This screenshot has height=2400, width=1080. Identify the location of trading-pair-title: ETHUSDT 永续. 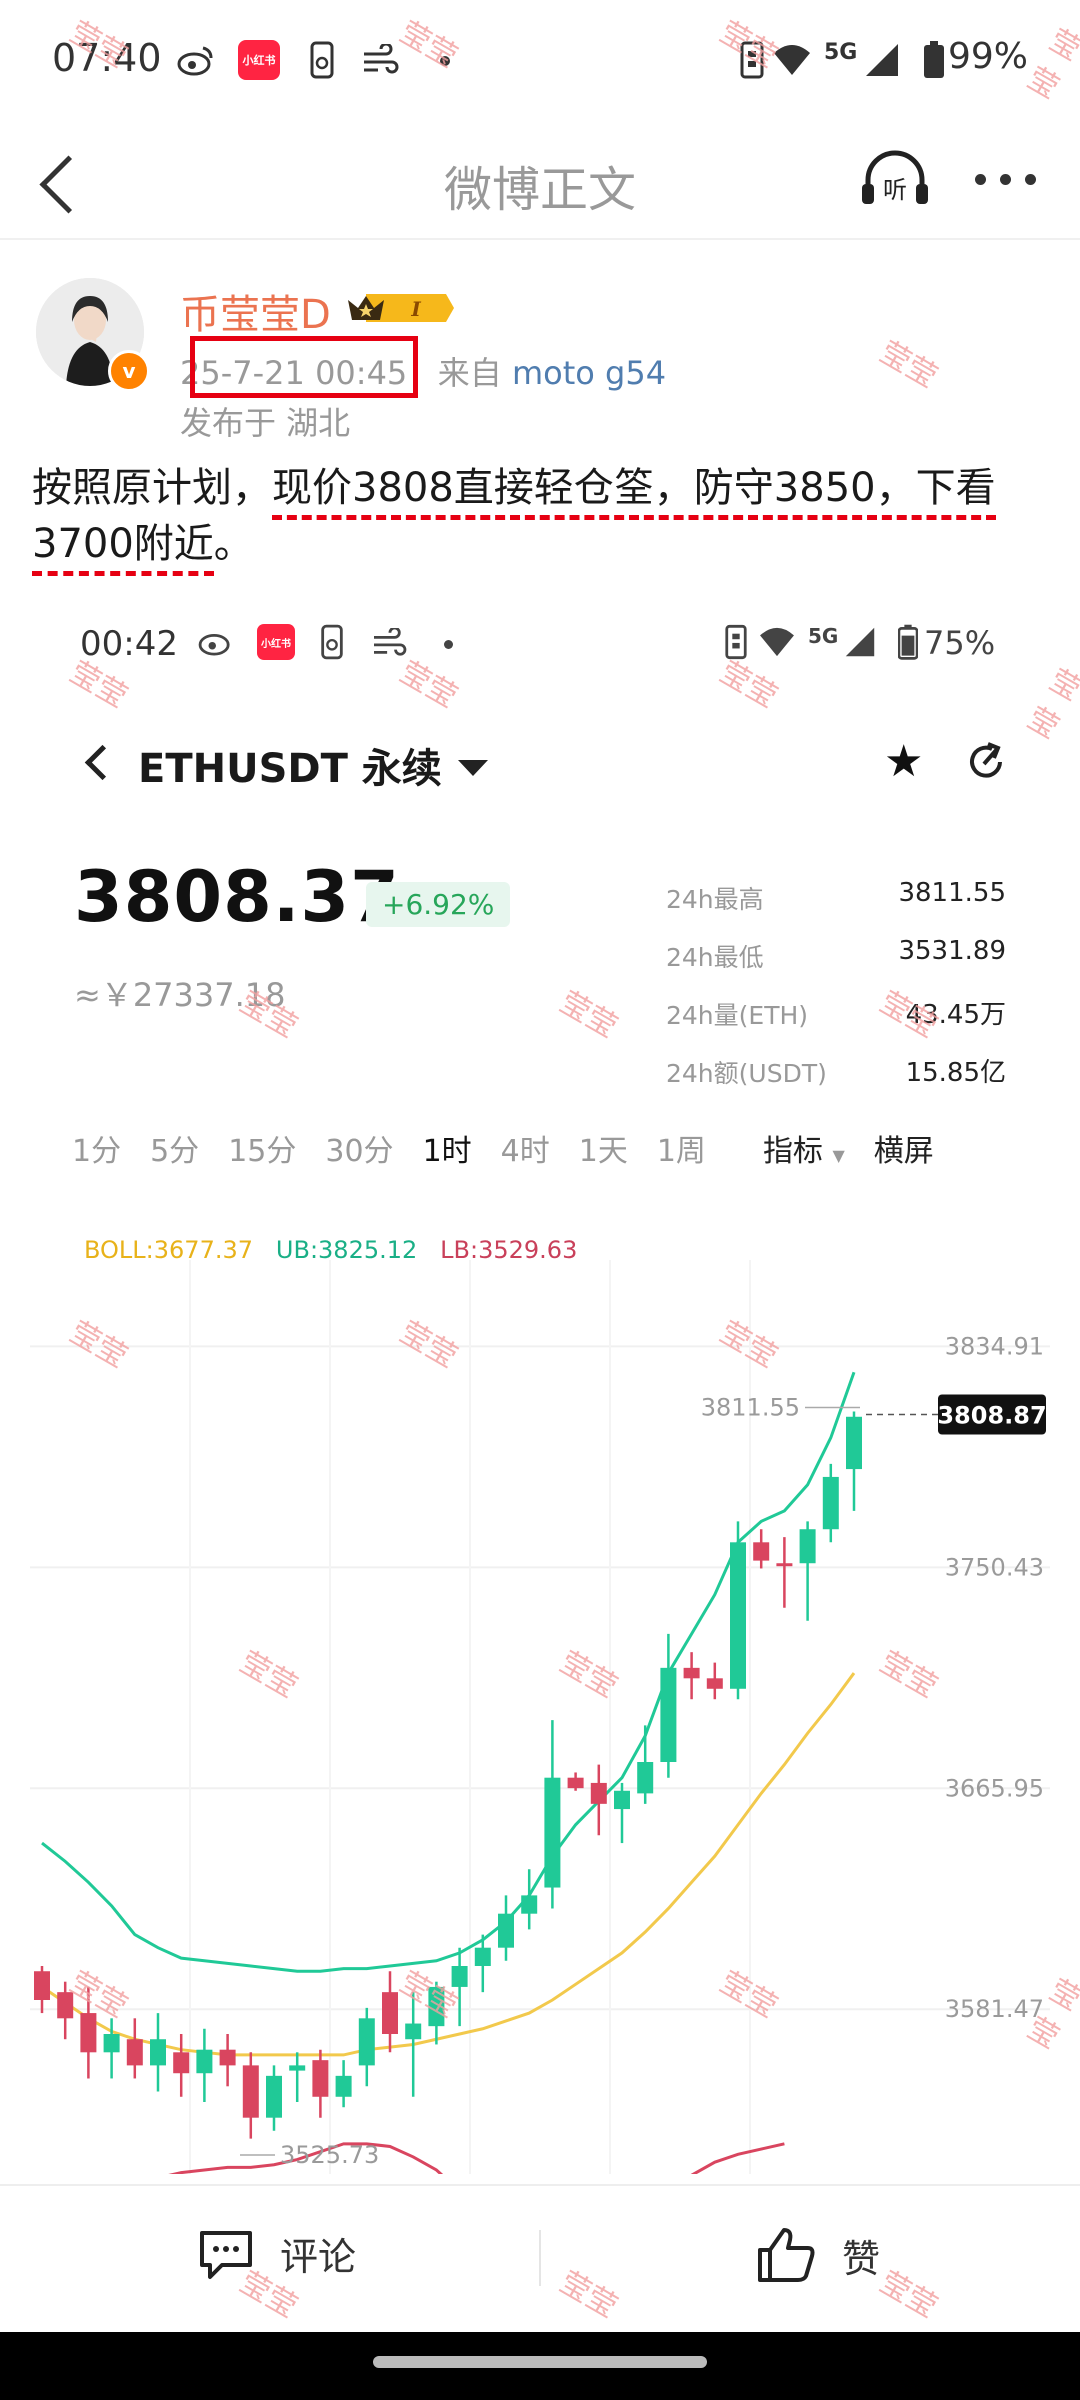
(290, 765).